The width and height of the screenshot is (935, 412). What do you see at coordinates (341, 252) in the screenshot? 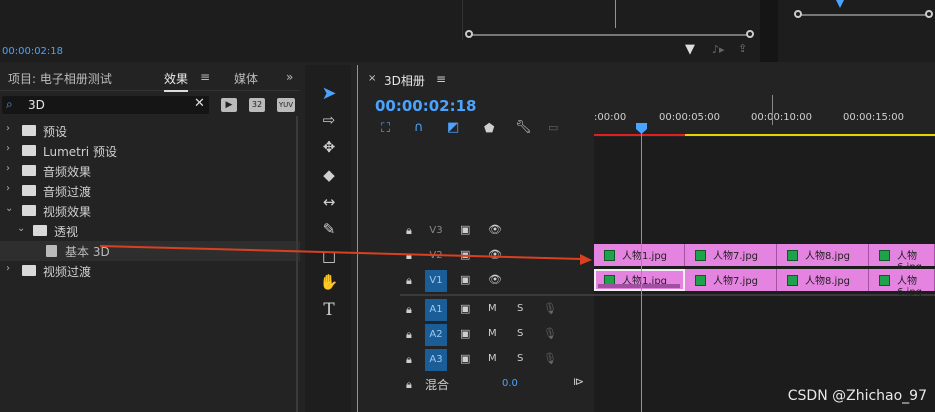
I see `arrow-line` at bounding box center [341, 252].